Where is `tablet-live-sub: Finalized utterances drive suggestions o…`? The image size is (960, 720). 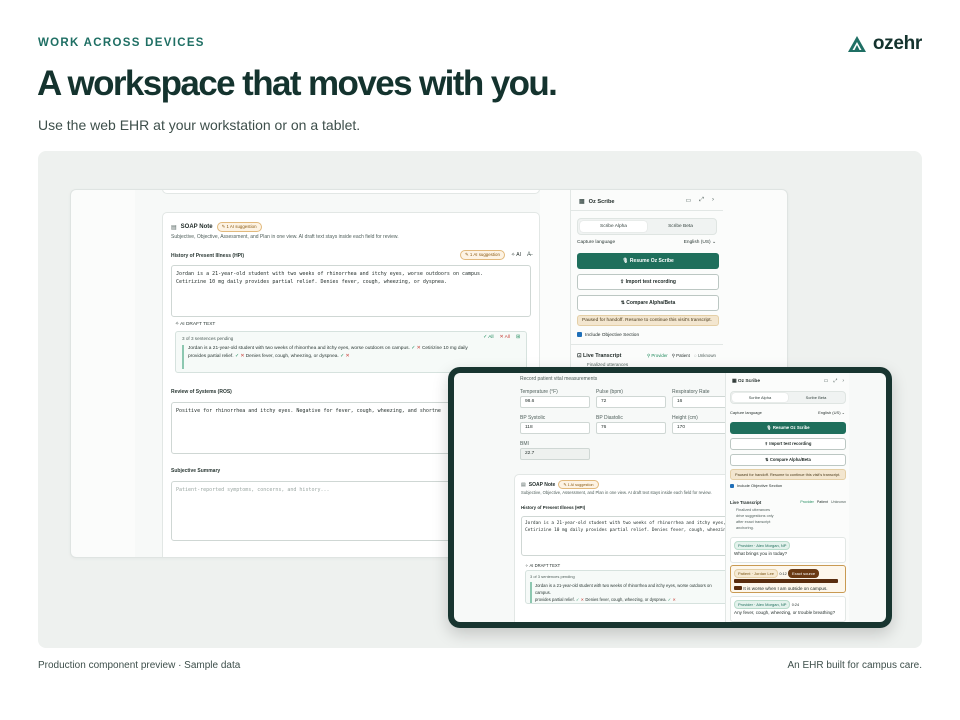
tablet-live-sub: Finalized utterances drive suggestions o… is located at coordinates (755, 519).